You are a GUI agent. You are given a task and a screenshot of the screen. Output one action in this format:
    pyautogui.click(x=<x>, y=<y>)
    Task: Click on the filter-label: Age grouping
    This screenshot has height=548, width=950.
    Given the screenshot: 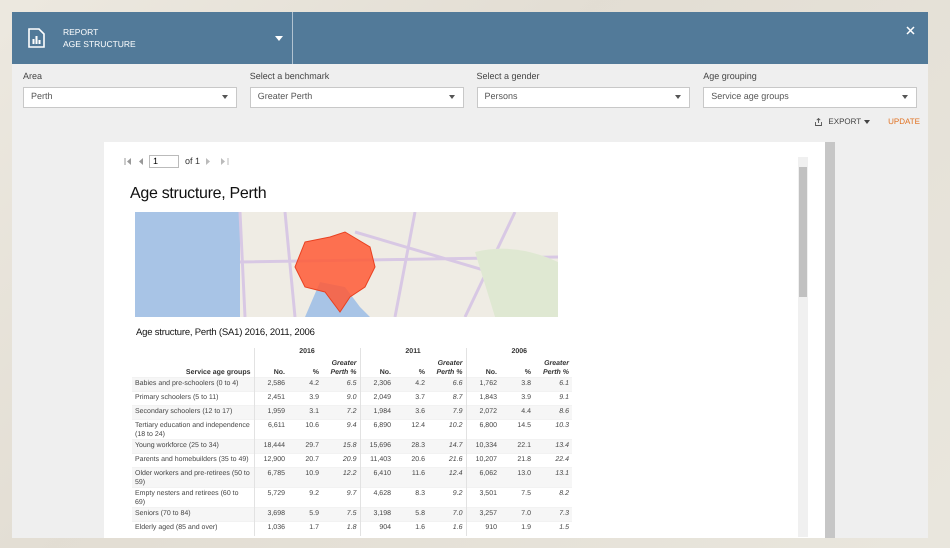 What is the action you would take?
    pyautogui.click(x=730, y=76)
    